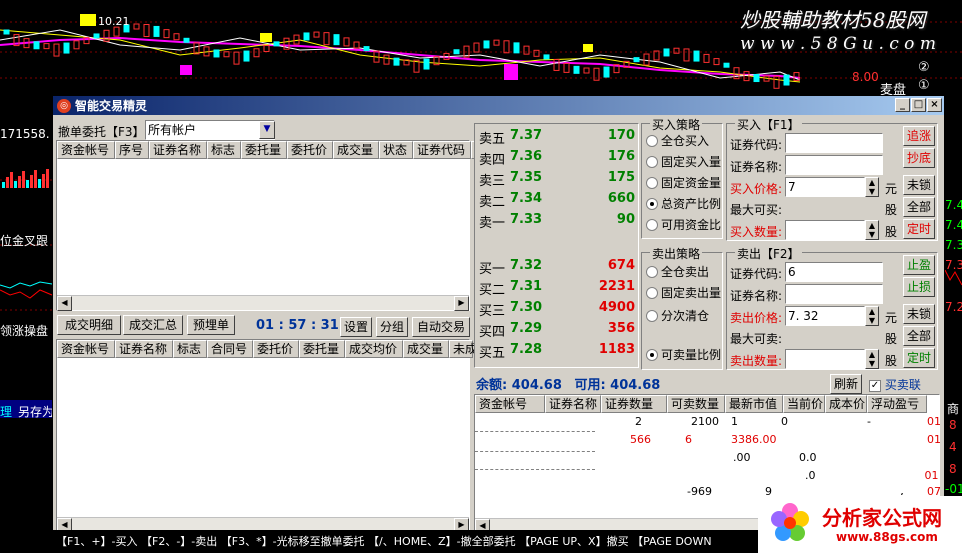 The width and height of the screenshot is (962, 553). What do you see at coordinates (210, 130) in the screenshot?
I see `account-select: 所有帐户` at bounding box center [210, 130].